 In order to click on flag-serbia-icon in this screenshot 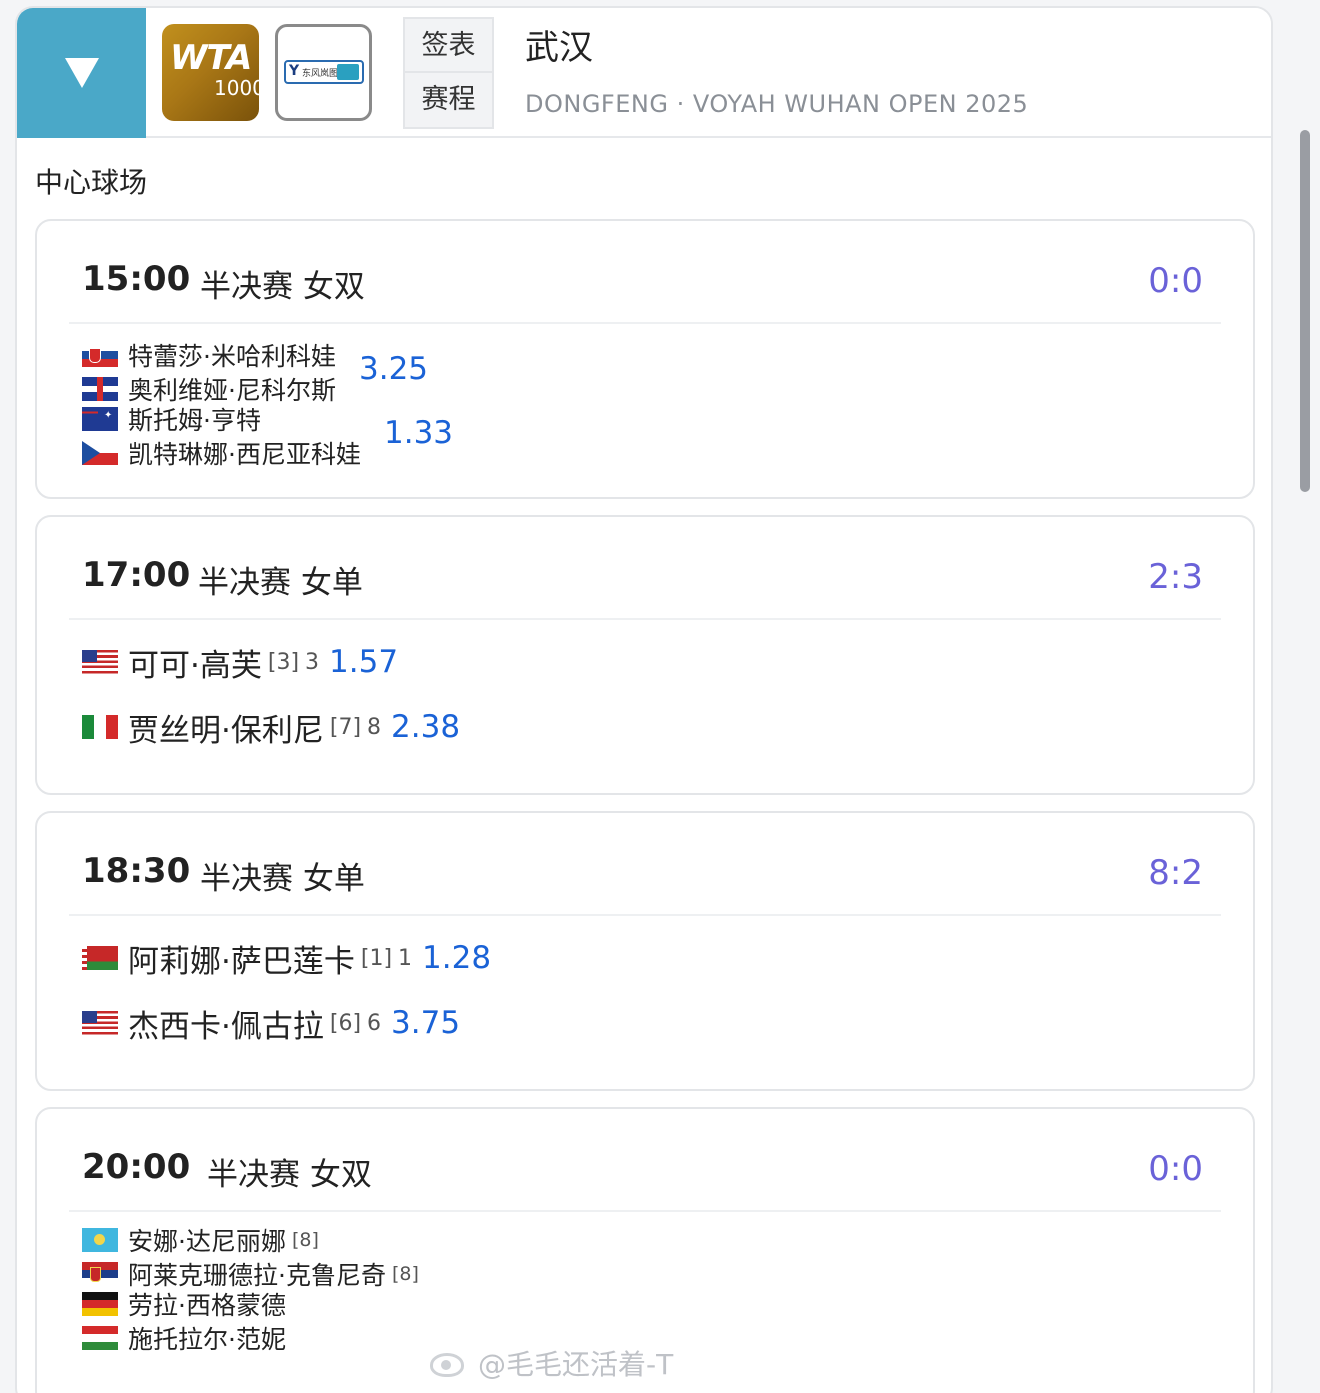, I will do `click(100, 1274)`.